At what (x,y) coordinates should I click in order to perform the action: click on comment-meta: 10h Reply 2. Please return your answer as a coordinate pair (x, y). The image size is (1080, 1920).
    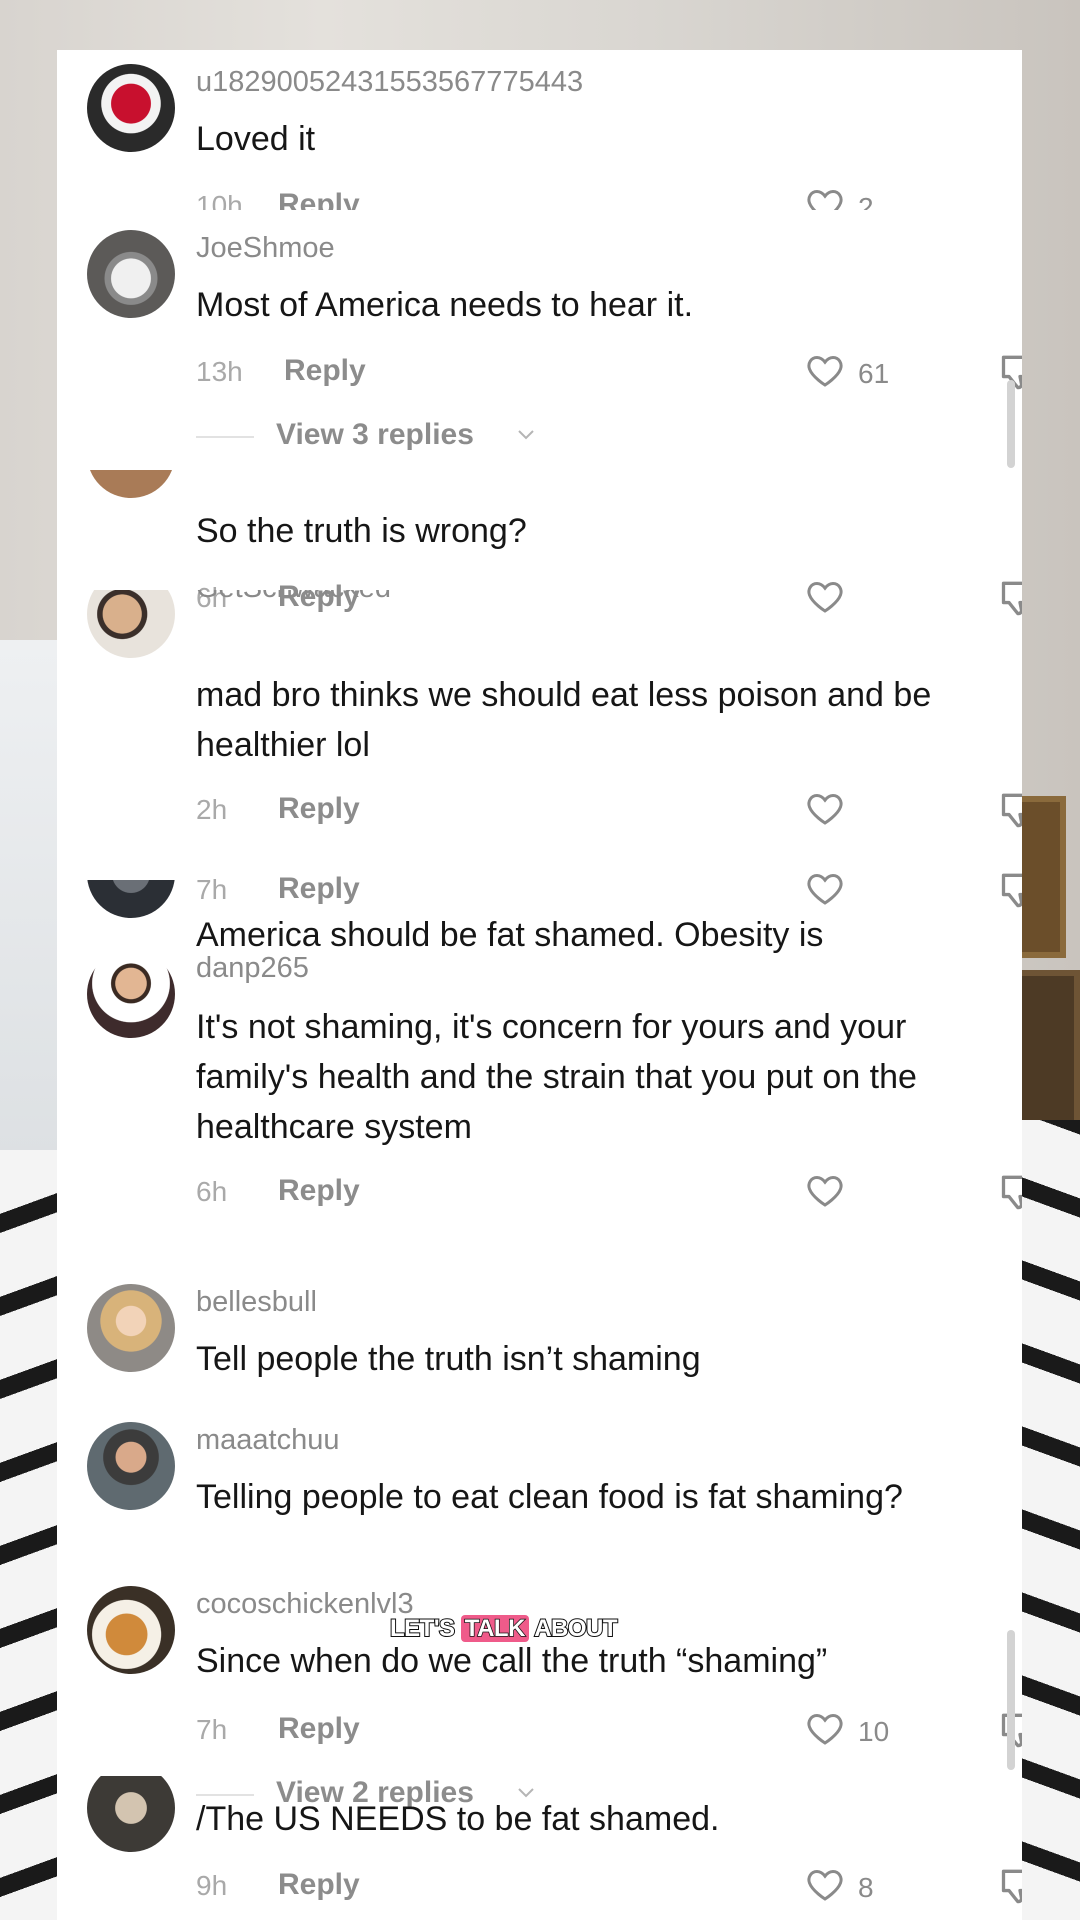
    Looking at the image, I should click on (596, 200).